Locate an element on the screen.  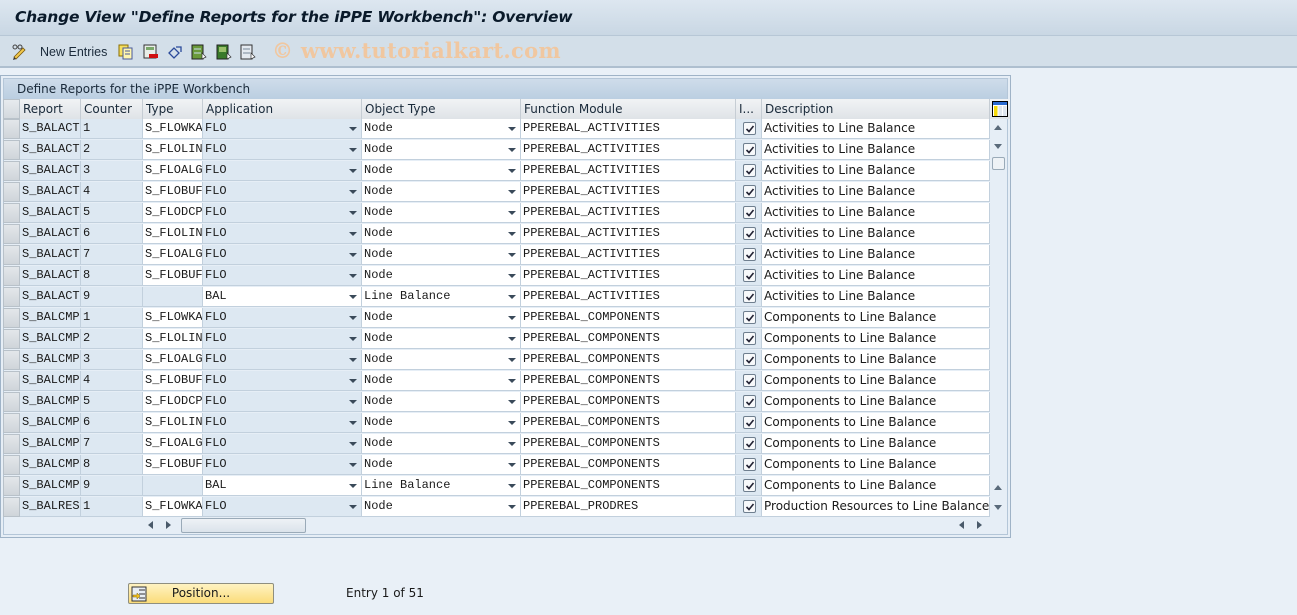
scroll-right-right-pane-icon is located at coordinates (979, 525).